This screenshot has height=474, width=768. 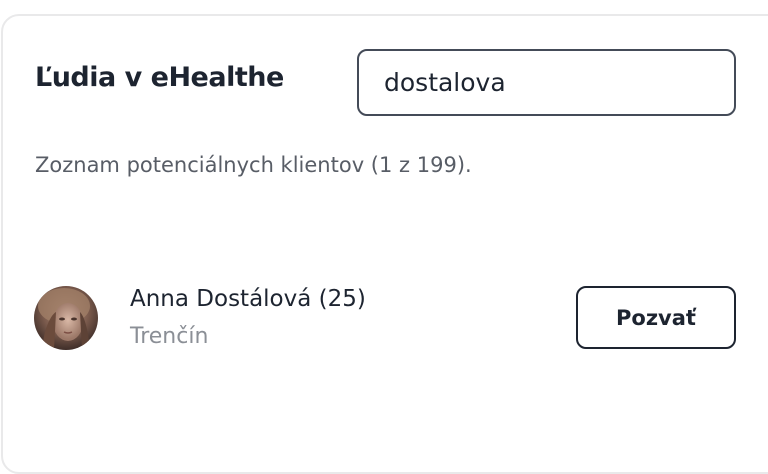 I want to click on search-input, so click(x=546, y=82).